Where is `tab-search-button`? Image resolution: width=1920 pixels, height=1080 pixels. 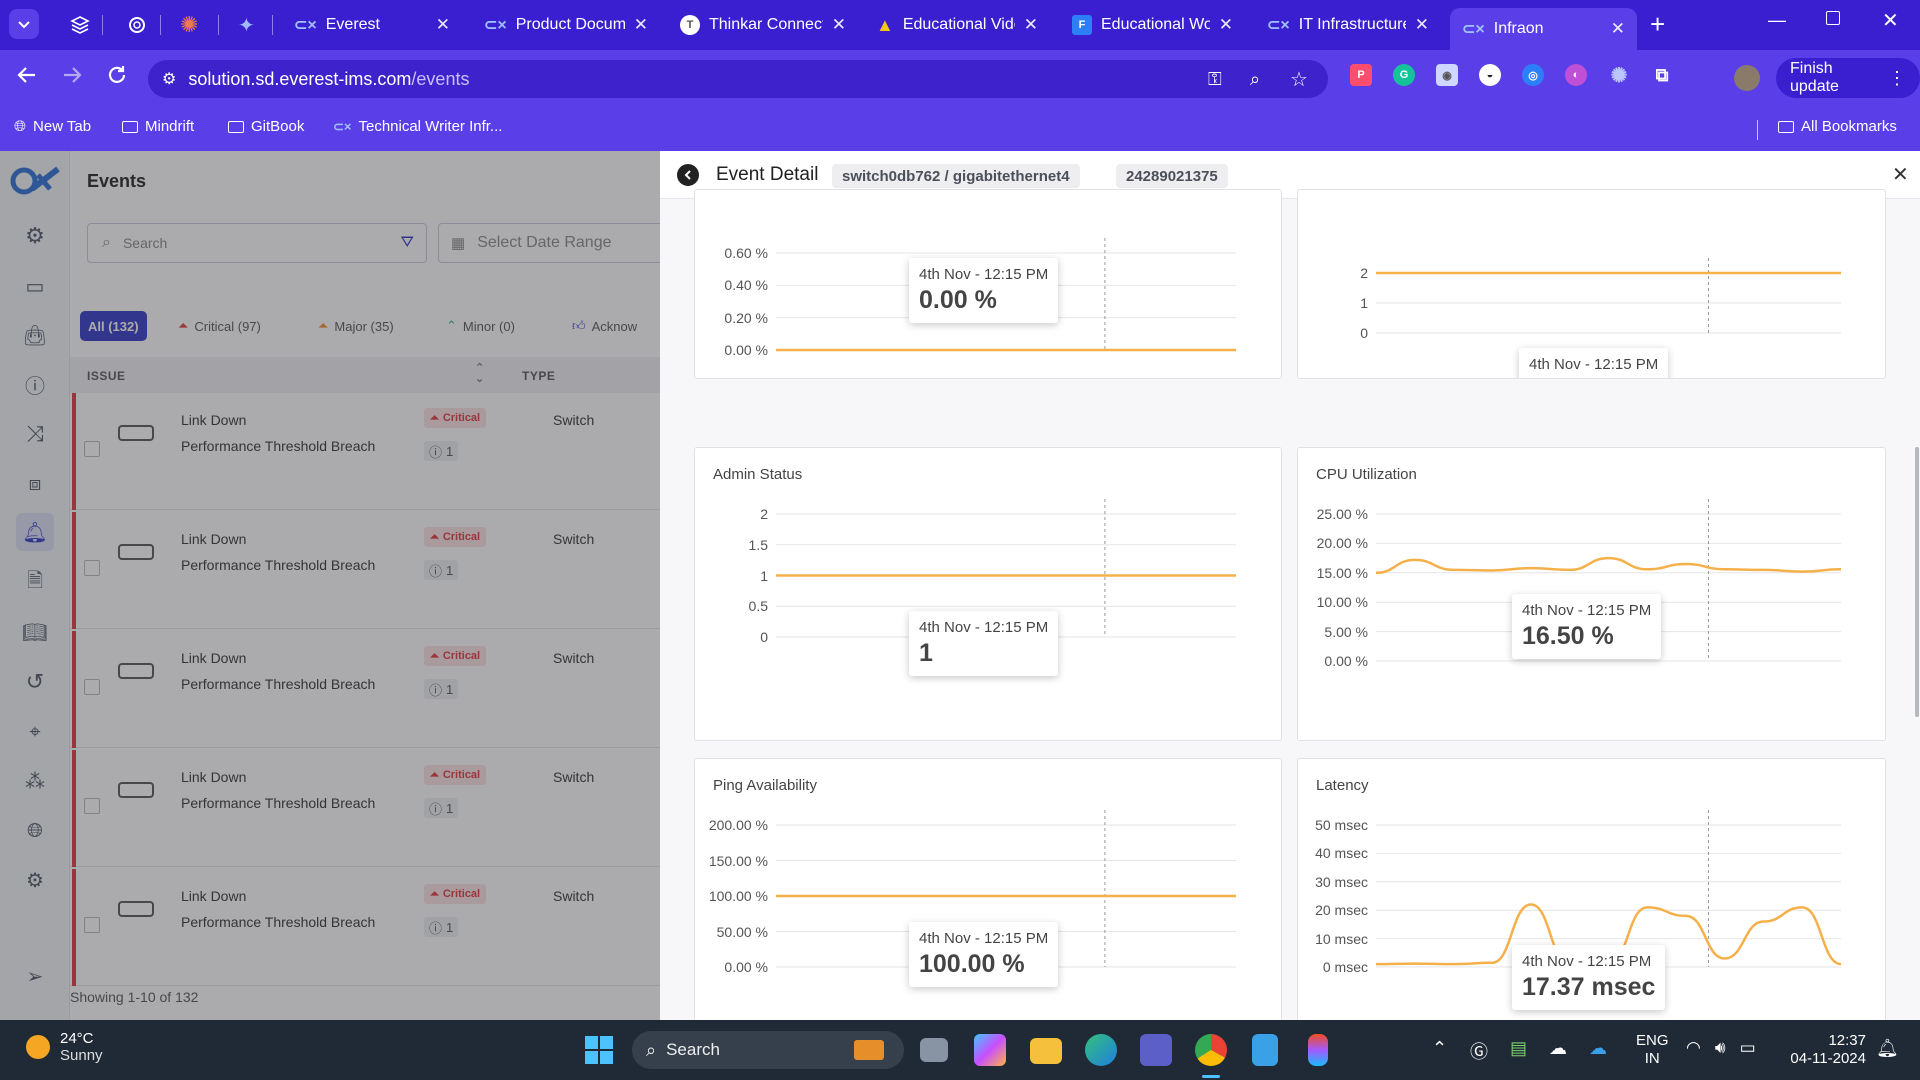
tab-search-button is located at coordinates (24, 24).